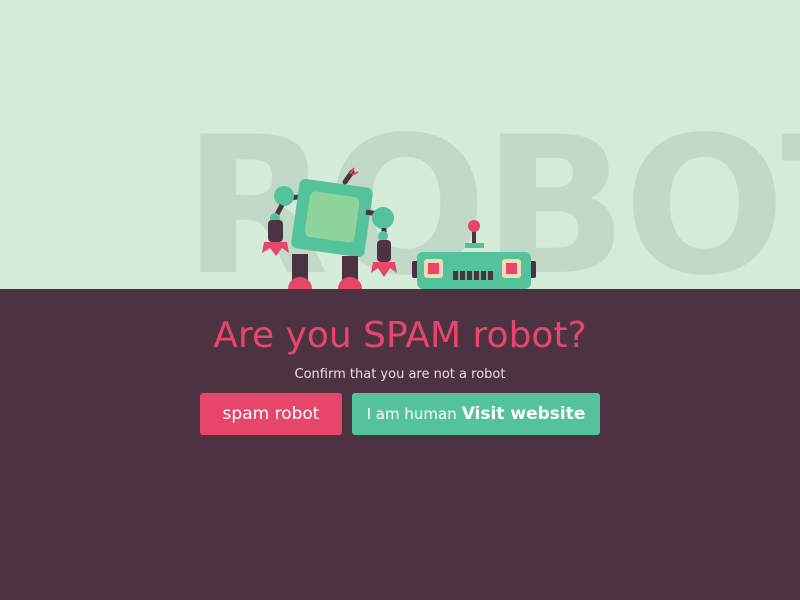 The width and height of the screenshot is (800, 600). I want to click on spam-robot-label: spam robot, so click(271, 414).